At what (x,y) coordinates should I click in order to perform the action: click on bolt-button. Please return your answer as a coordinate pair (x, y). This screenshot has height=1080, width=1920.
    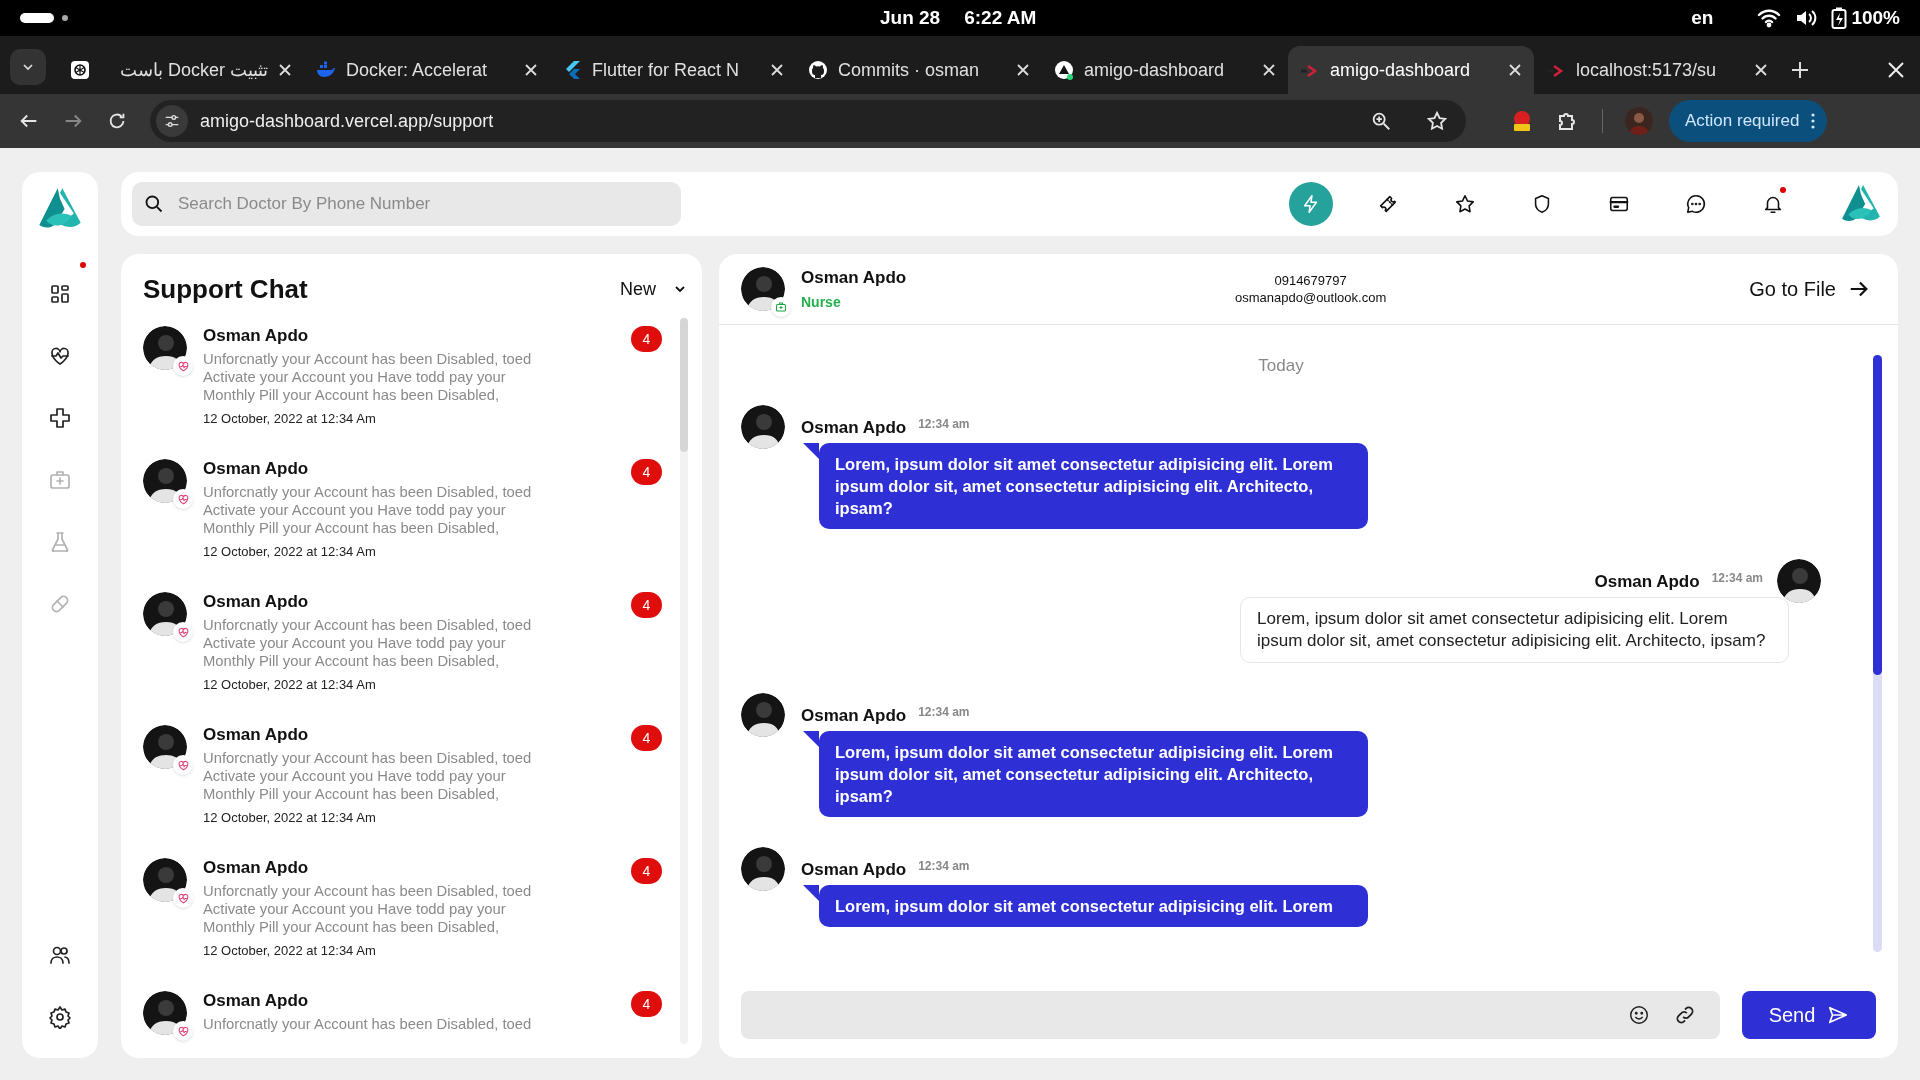
    Looking at the image, I should click on (1311, 204).